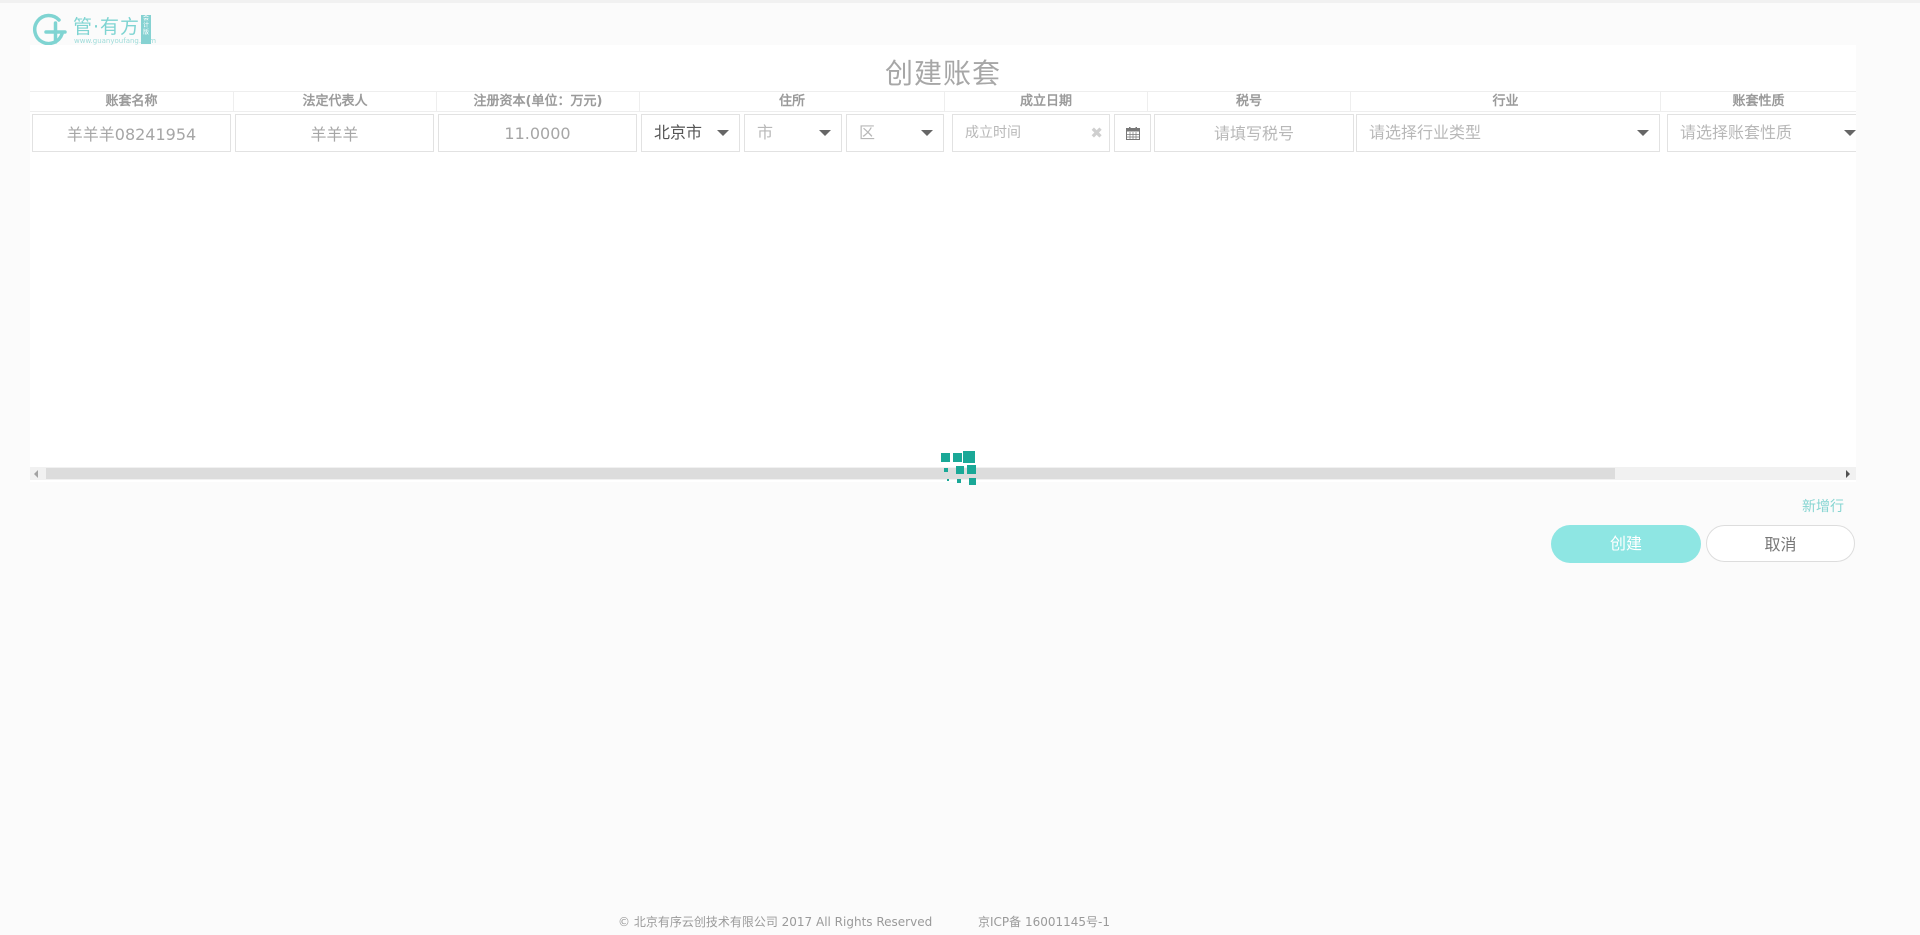 The height and width of the screenshot is (935, 1920). I want to click on calendar-button, so click(1132, 133).